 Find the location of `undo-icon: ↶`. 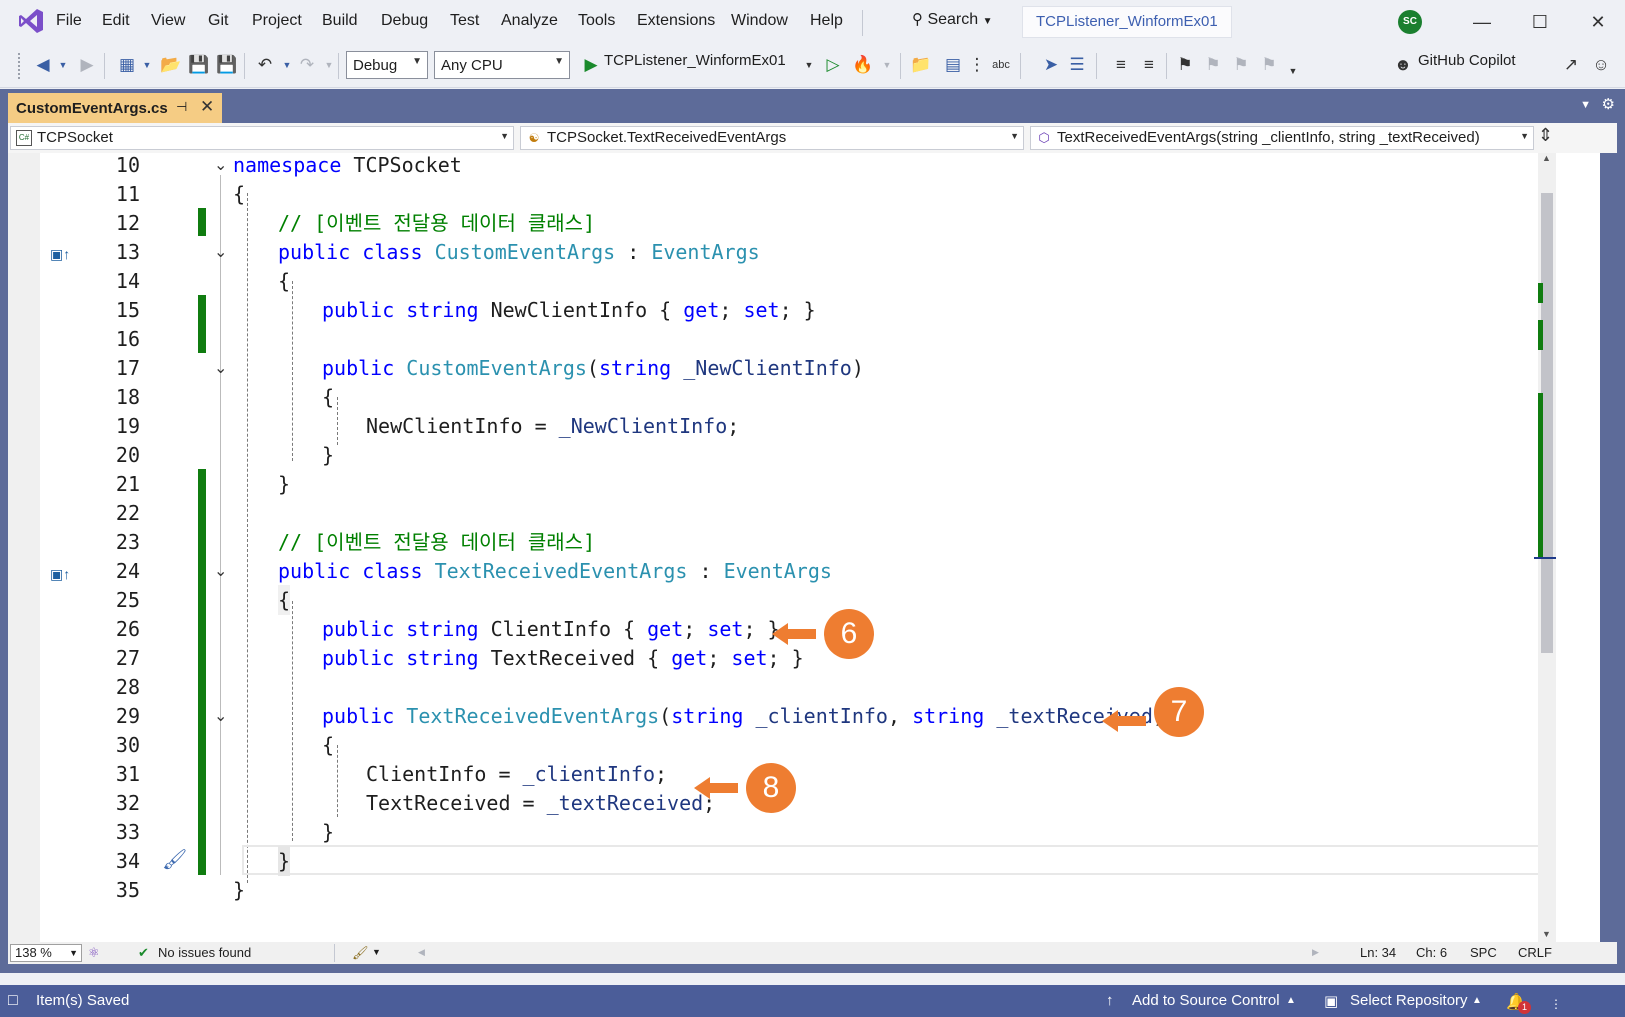

undo-icon: ↶ is located at coordinates (265, 65).